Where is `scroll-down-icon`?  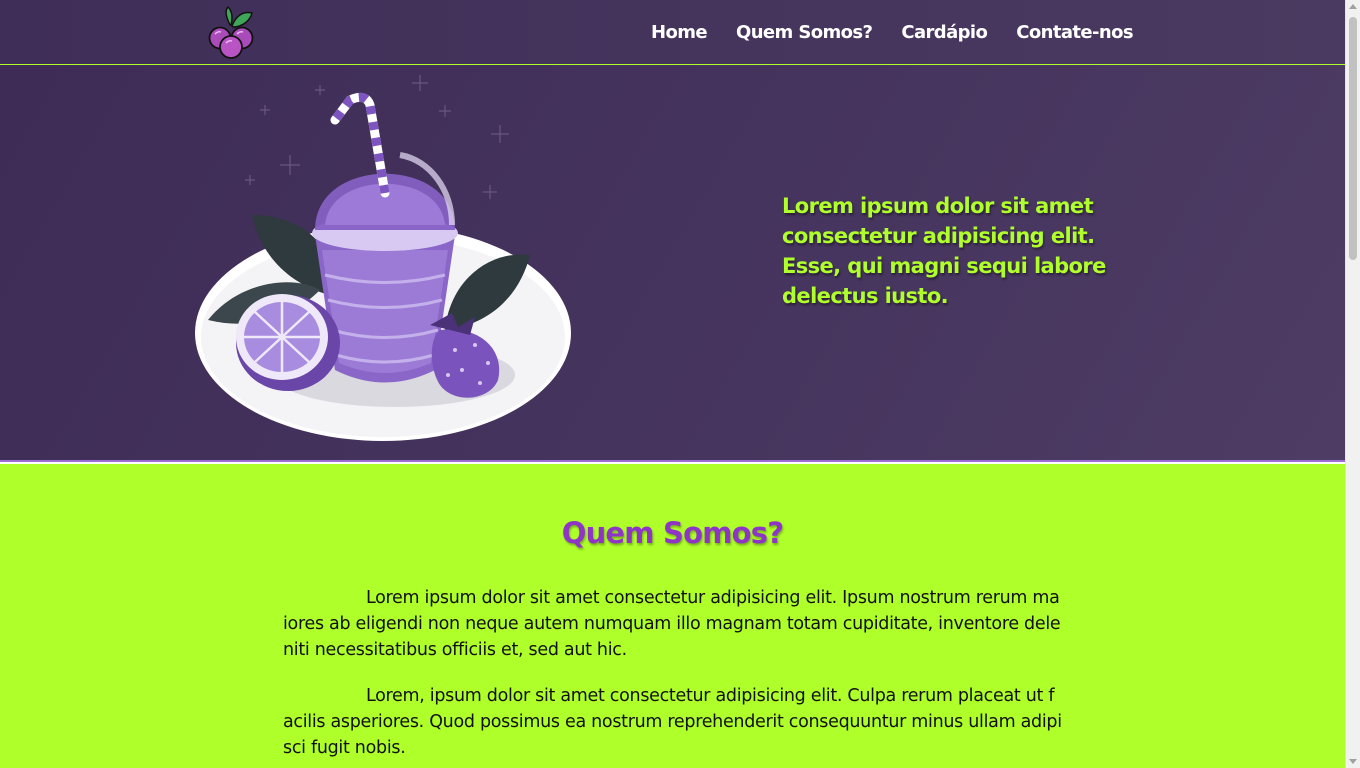
scroll-down-icon is located at coordinates (1353, 761).